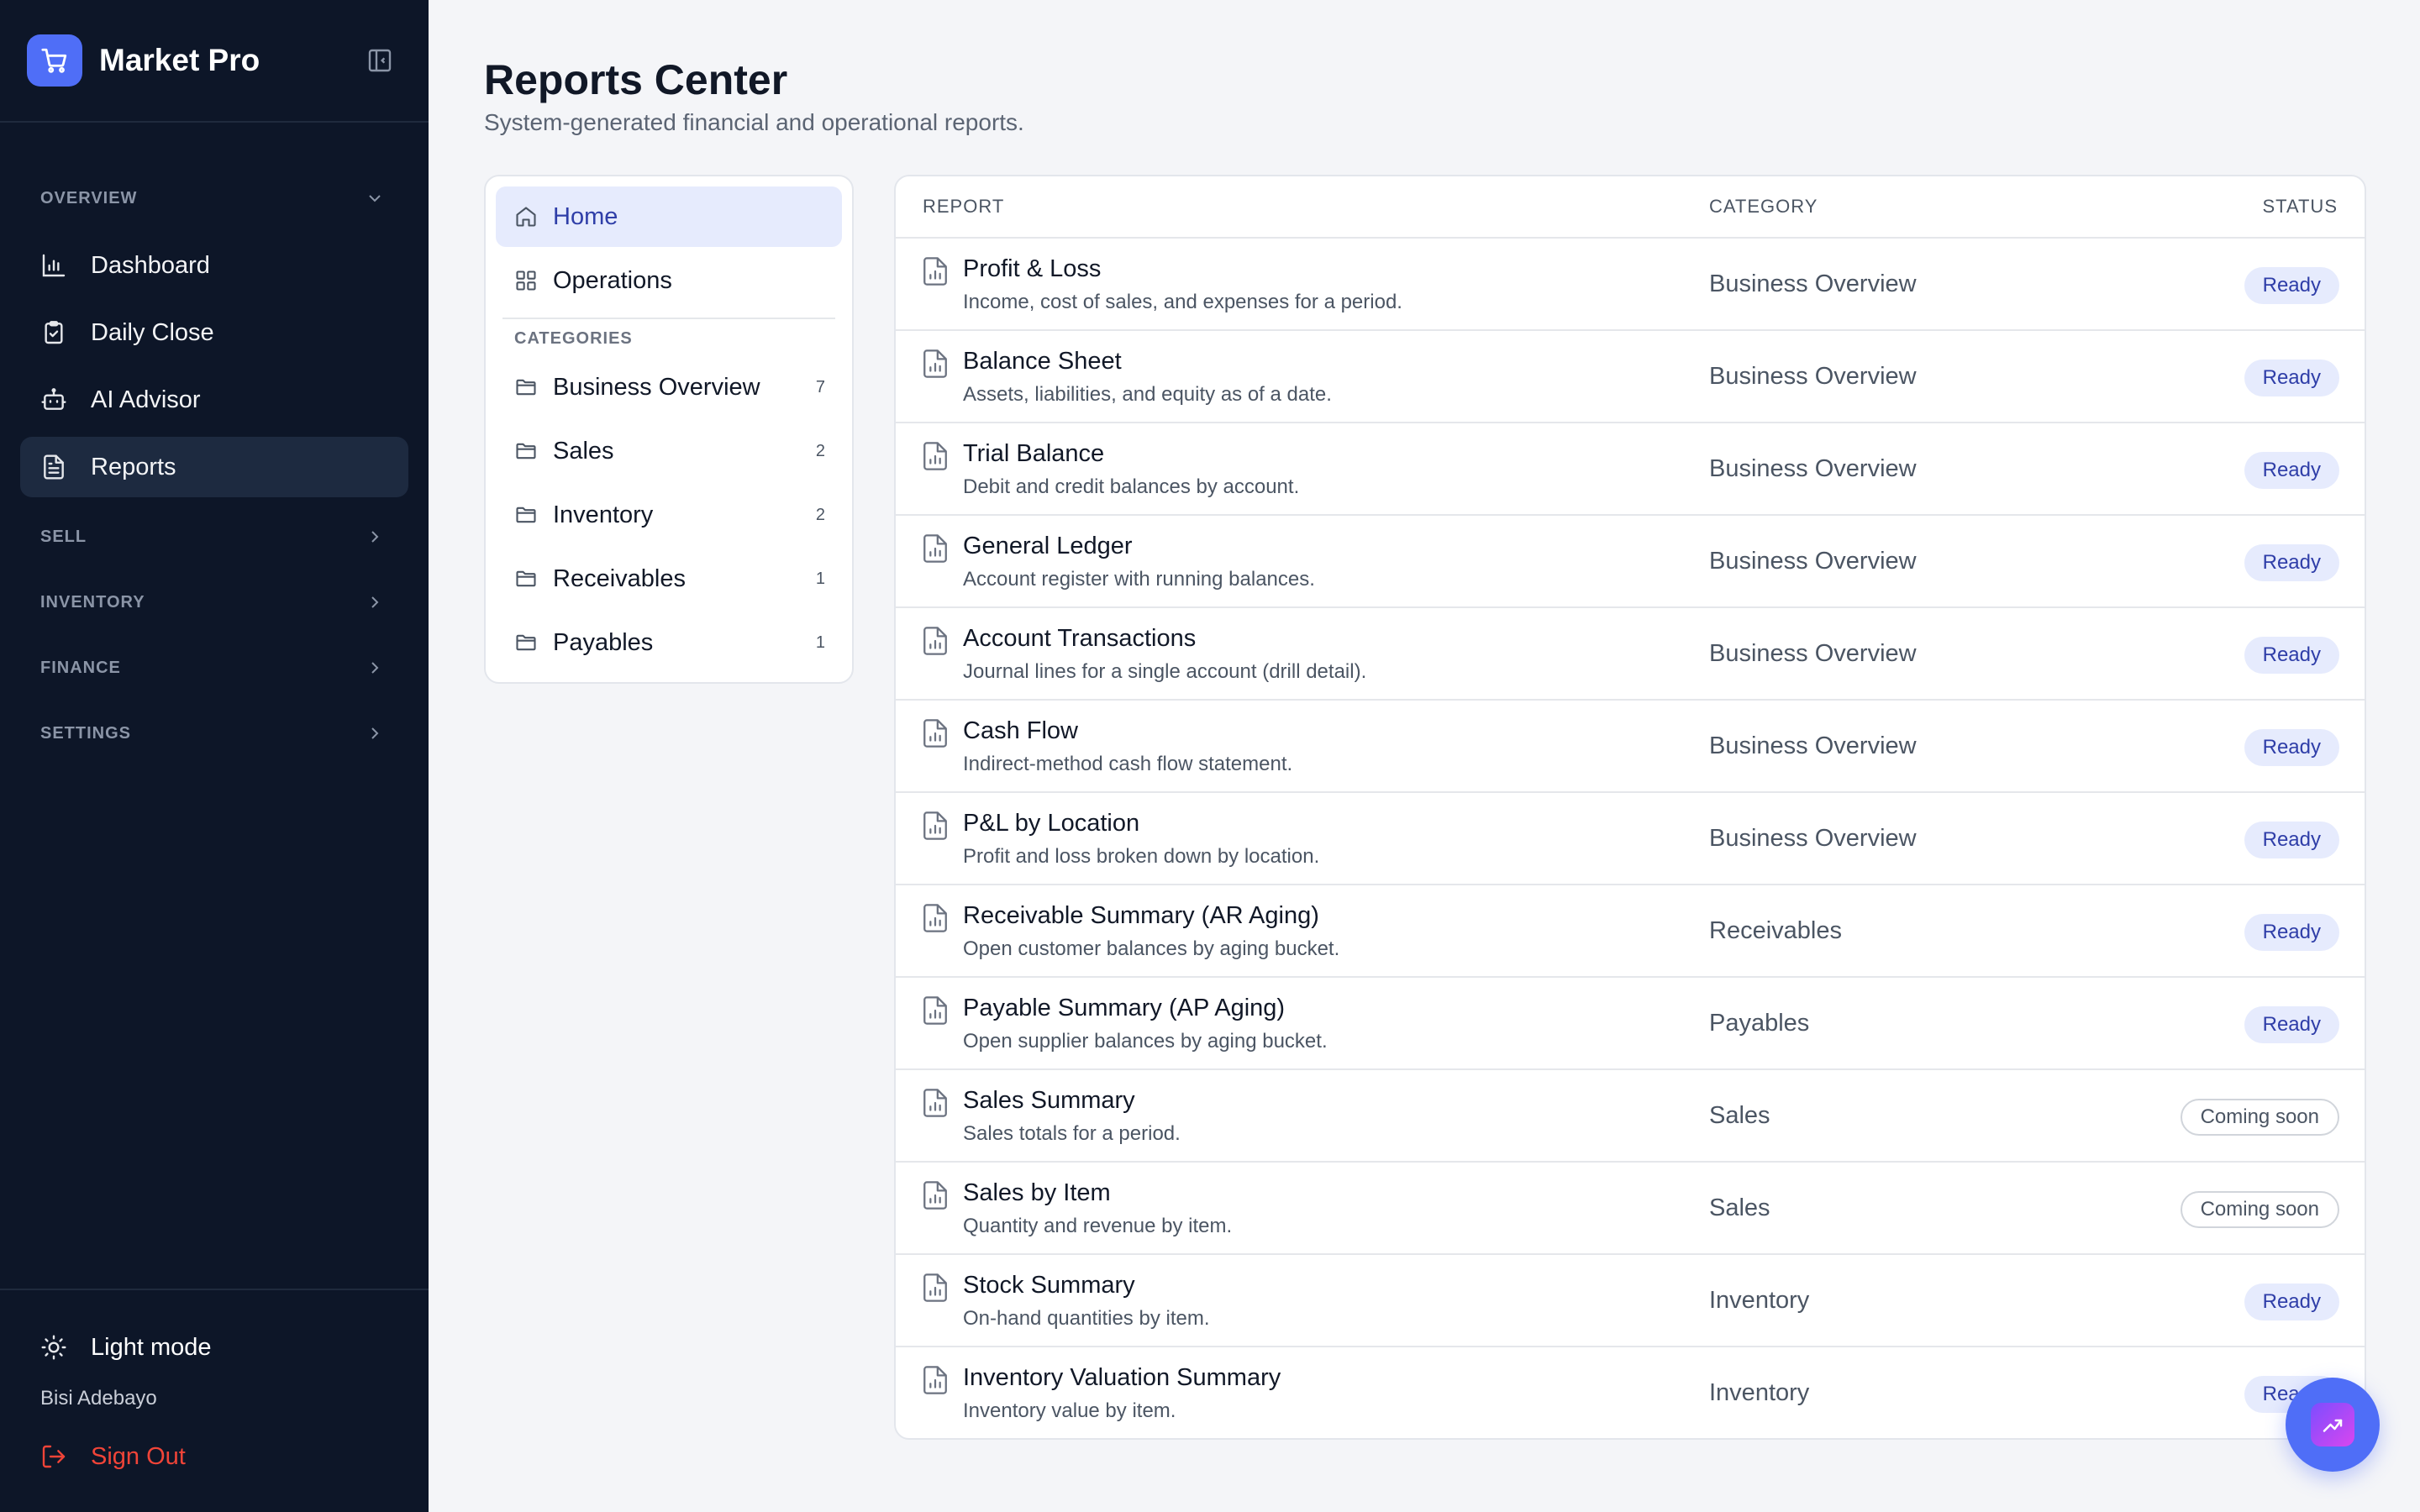 Image resolution: width=2420 pixels, height=1512 pixels. I want to click on cat-operations: Operations, so click(669, 280).